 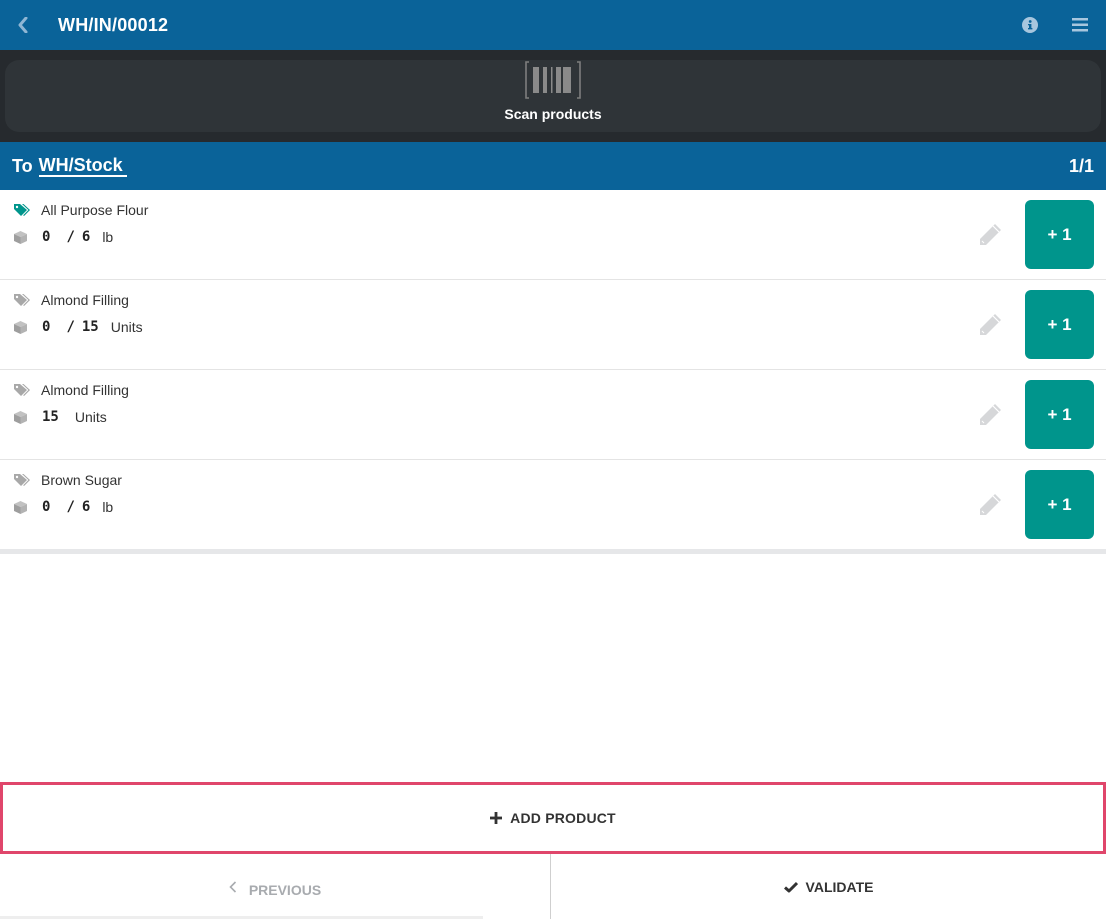 I want to click on hamburger-menu-icon, so click(x=1080, y=25).